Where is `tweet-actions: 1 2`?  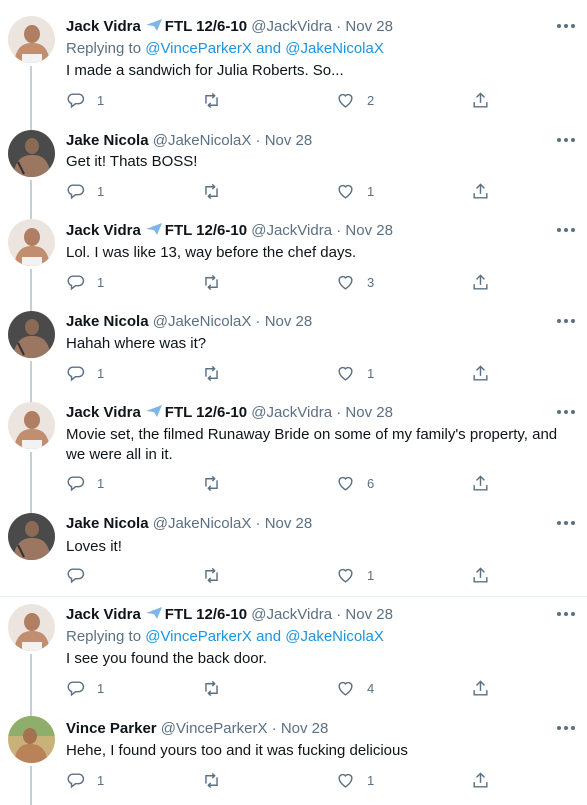 tweet-actions: 1 2 is located at coordinates (281, 100).